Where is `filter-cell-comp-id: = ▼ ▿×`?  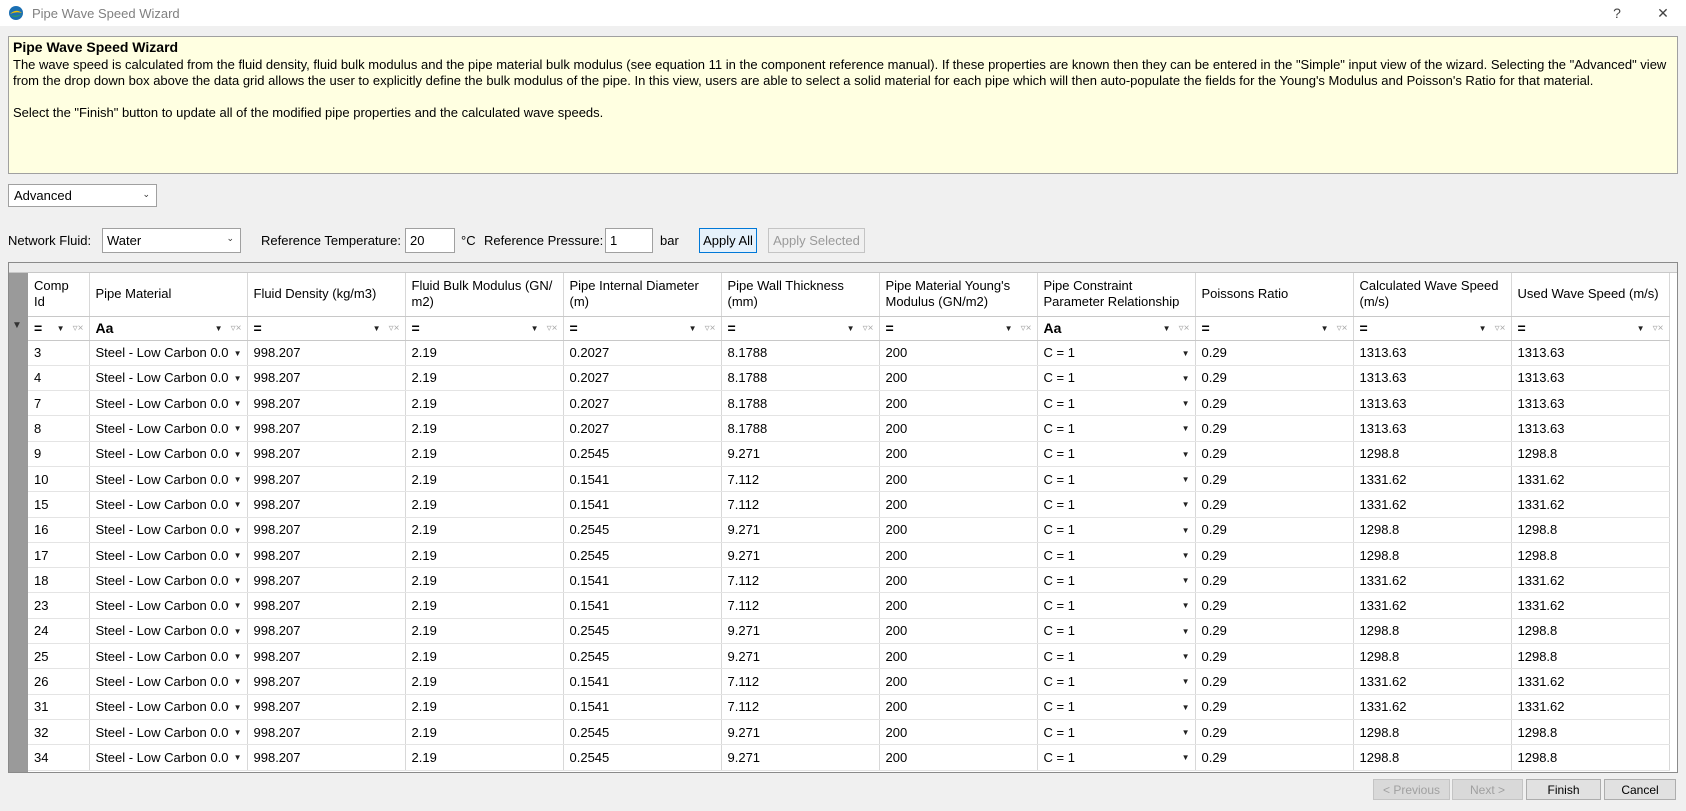
filter-cell-comp-id: = ▼ ▿× is located at coordinates (59, 328).